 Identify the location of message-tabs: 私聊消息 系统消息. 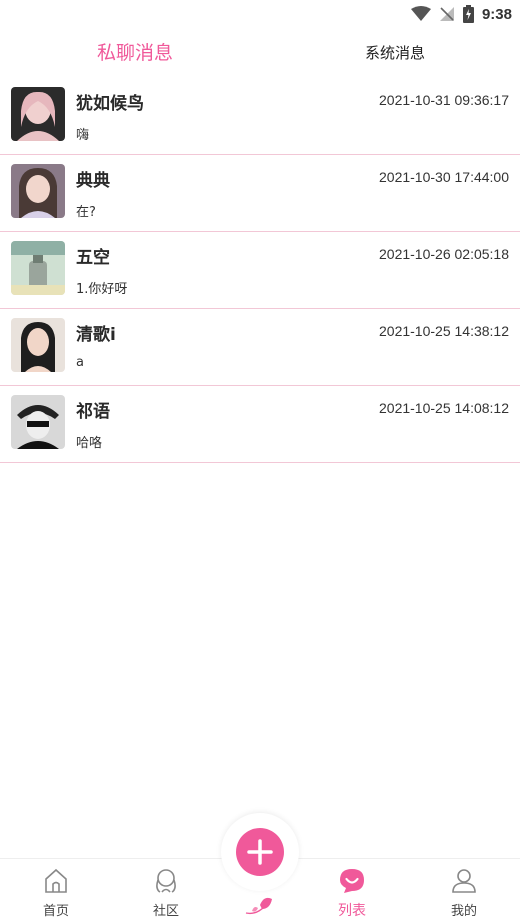
(260, 53).